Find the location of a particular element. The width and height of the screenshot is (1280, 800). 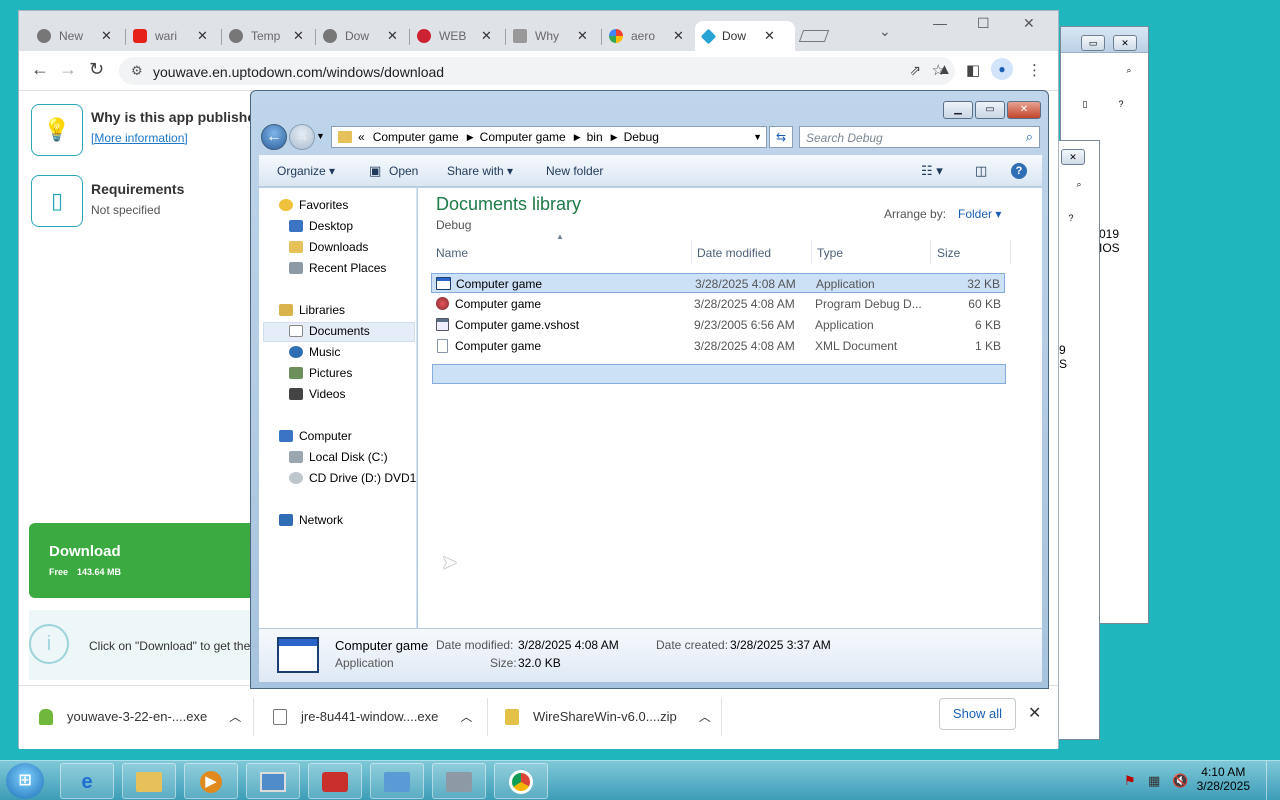

nav-downloads: Downloads is located at coordinates (328, 247).